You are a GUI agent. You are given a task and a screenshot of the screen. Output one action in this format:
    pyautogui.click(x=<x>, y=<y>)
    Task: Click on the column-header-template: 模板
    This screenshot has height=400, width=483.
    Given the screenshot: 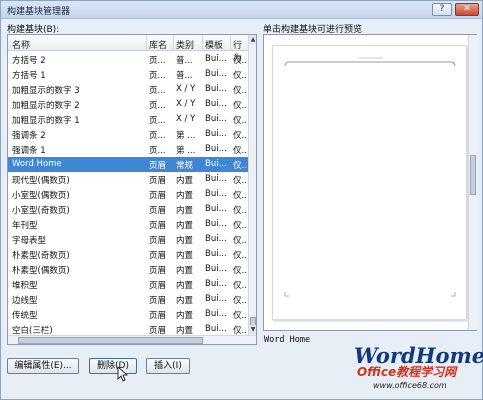 What is the action you would take?
    pyautogui.click(x=214, y=44)
    